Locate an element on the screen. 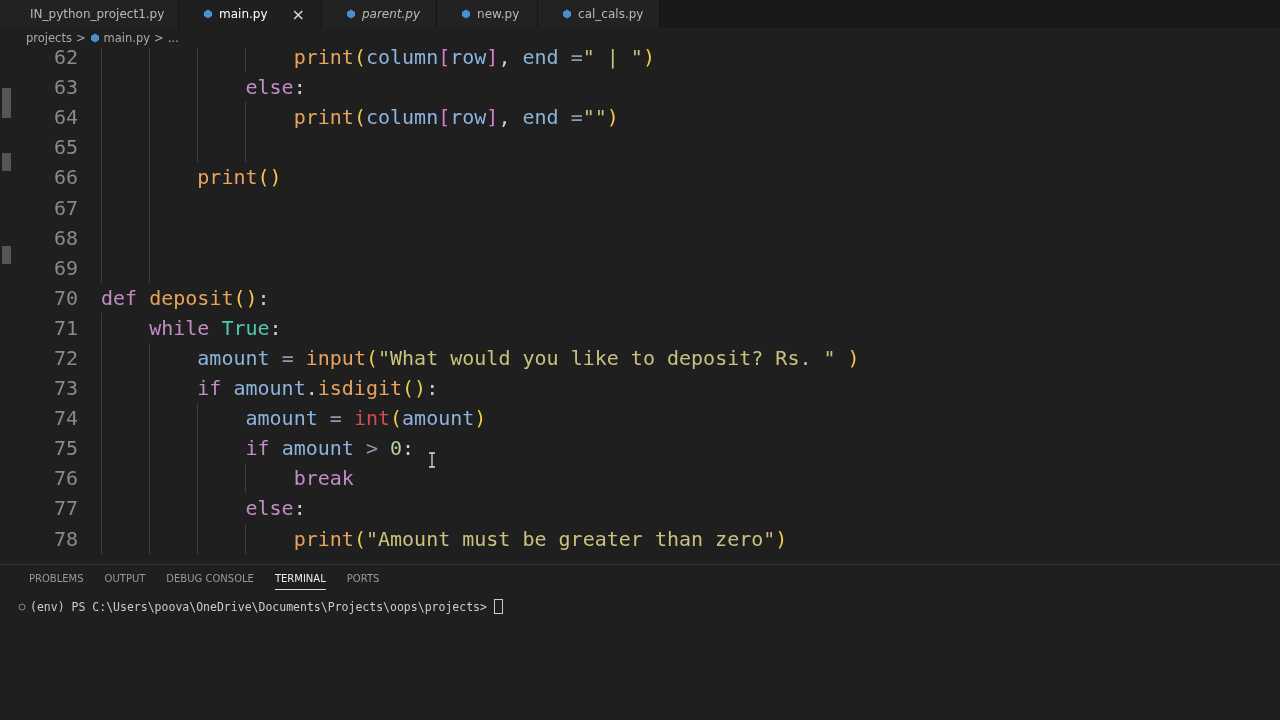 This screenshot has width=1280, height=720. line-number: 64 is located at coordinates (65, 117).